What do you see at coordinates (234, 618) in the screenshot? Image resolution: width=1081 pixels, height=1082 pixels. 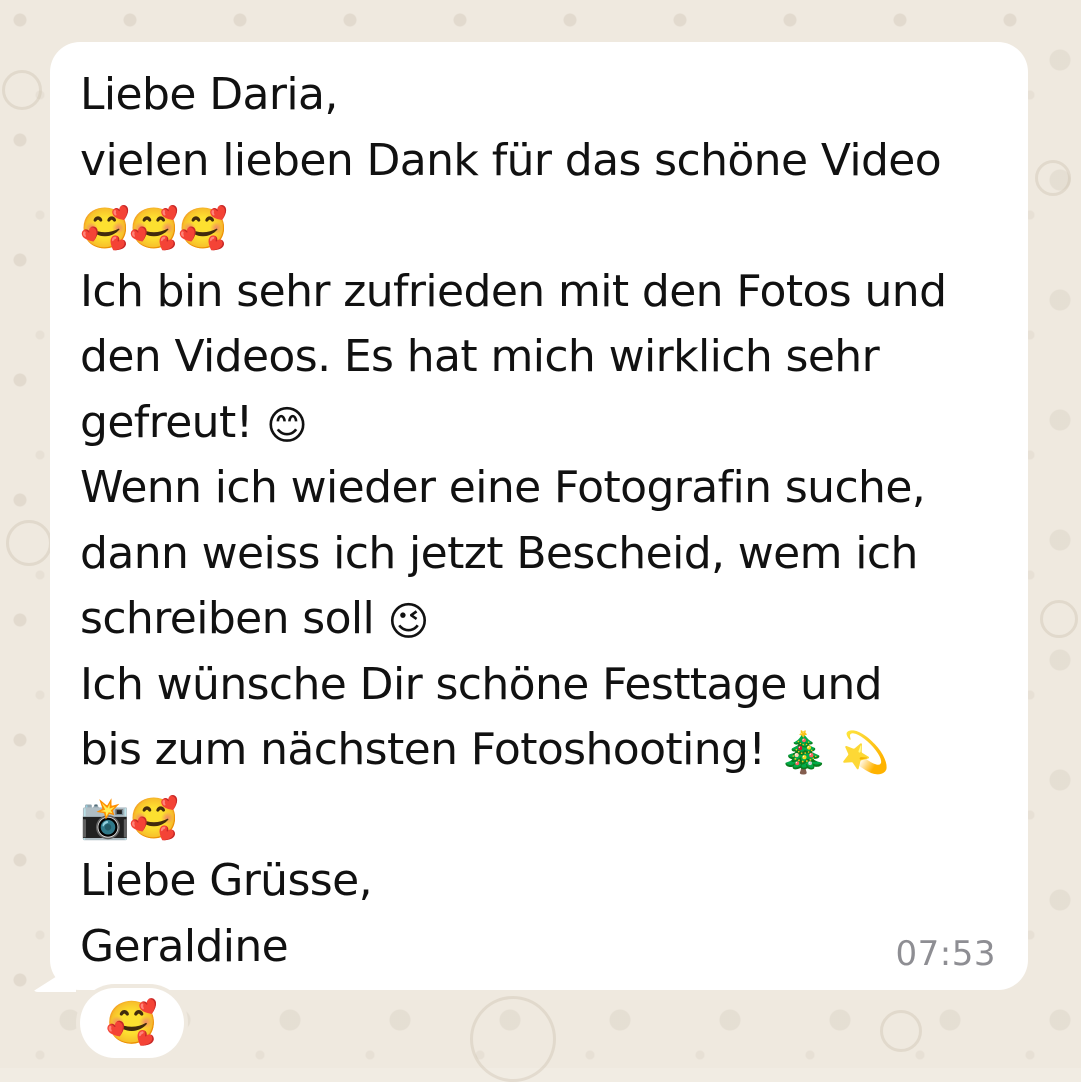 I see `message-line-text: schreiben soll` at bounding box center [234, 618].